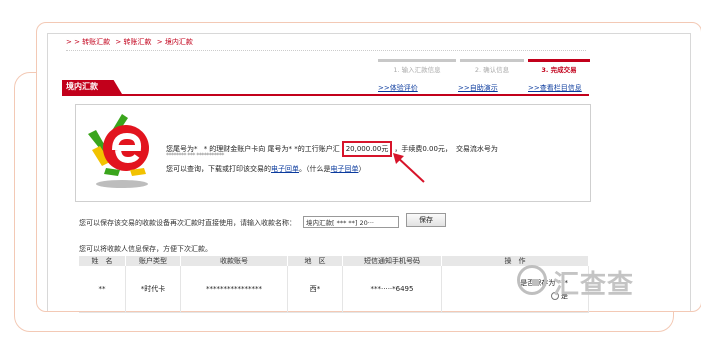  I want to click on step-label: 2. 确认信息, so click(492, 70).